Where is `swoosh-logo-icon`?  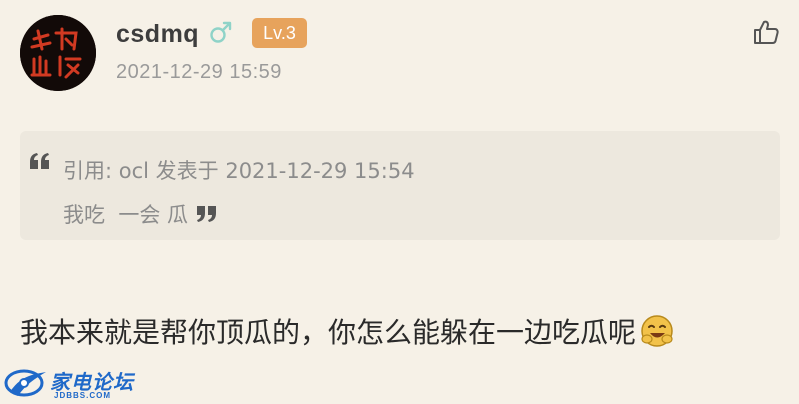 swoosh-logo-icon is located at coordinates (25, 383).